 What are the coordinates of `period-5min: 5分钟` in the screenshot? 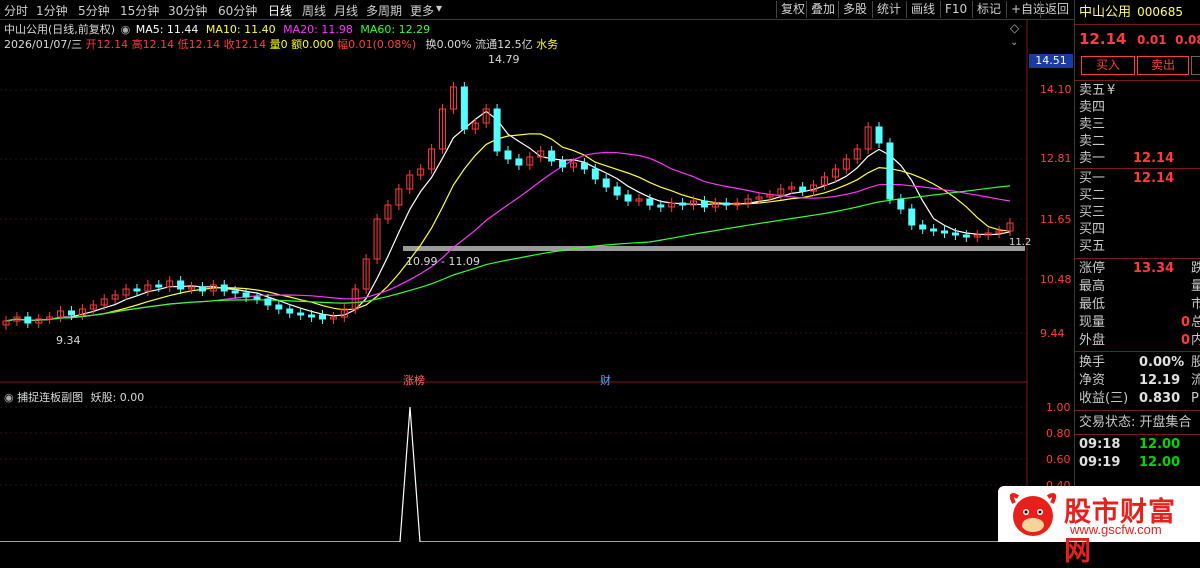 It's located at (94, 10).